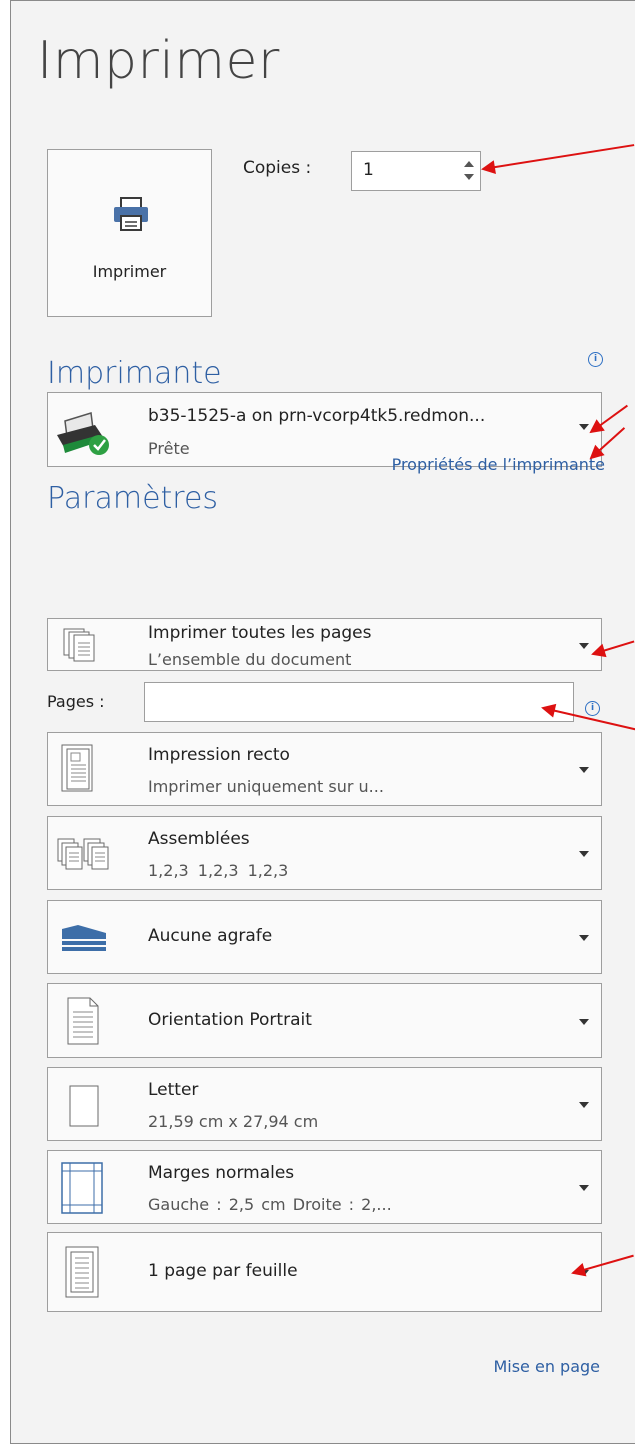 The image size is (635, 1444). What do you see at coordinates (416, 171) in the screenshot?
I see `copies-stepper: 1` at bounding box center [416, 171].